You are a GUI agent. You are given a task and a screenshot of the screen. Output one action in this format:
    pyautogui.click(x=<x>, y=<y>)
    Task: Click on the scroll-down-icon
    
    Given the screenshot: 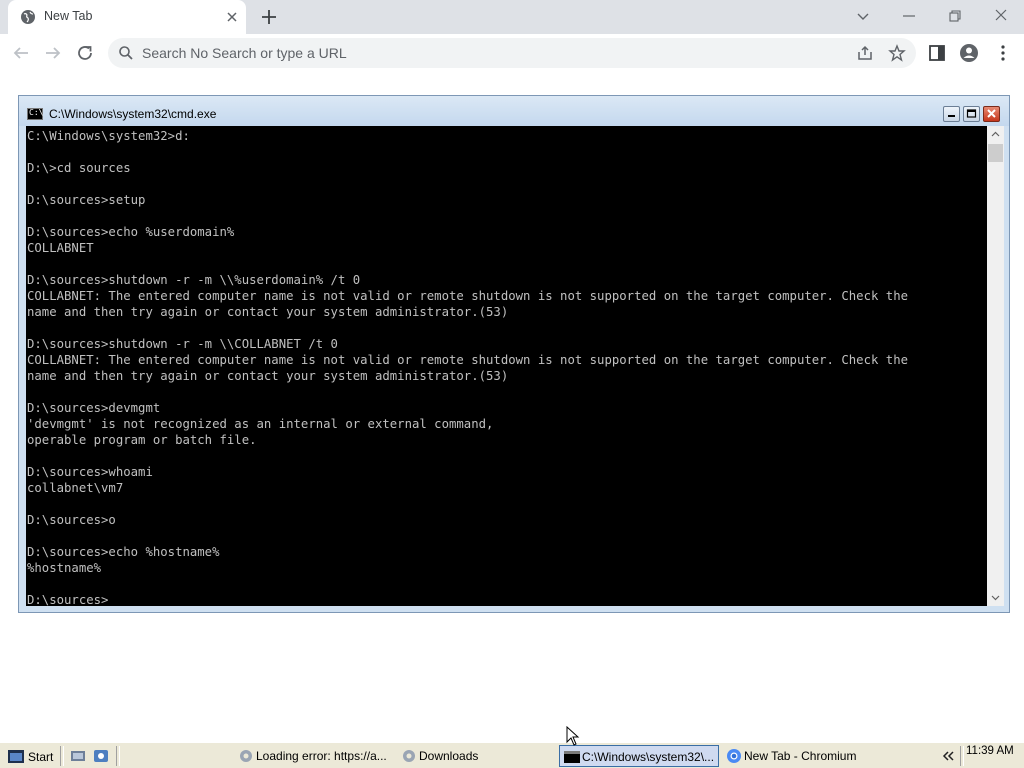 What is the action you would take?
    pyautogui.click(x=995, y=597)
    